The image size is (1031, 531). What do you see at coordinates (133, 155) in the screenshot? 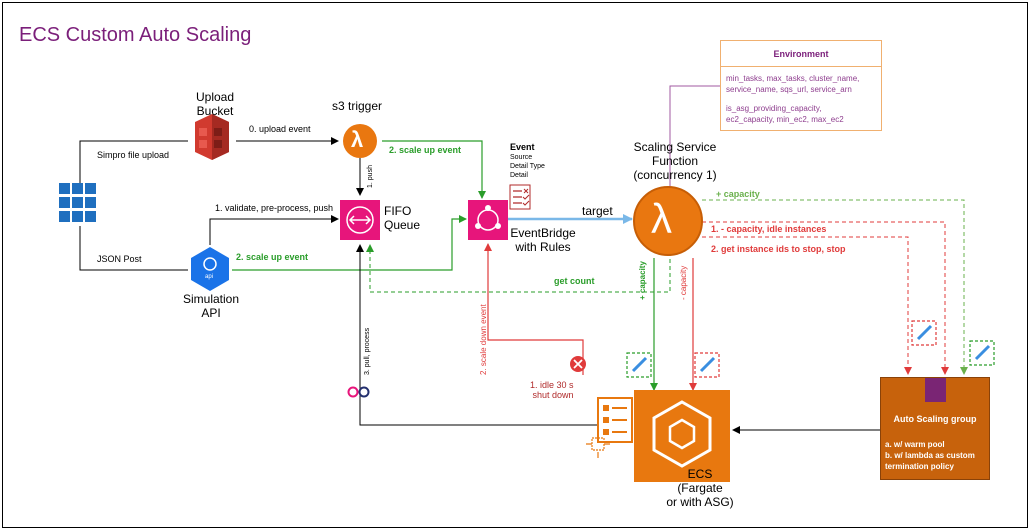
I see `edge-label-simpro-upload: Simpro file upload` at bounding box center [133, 155].